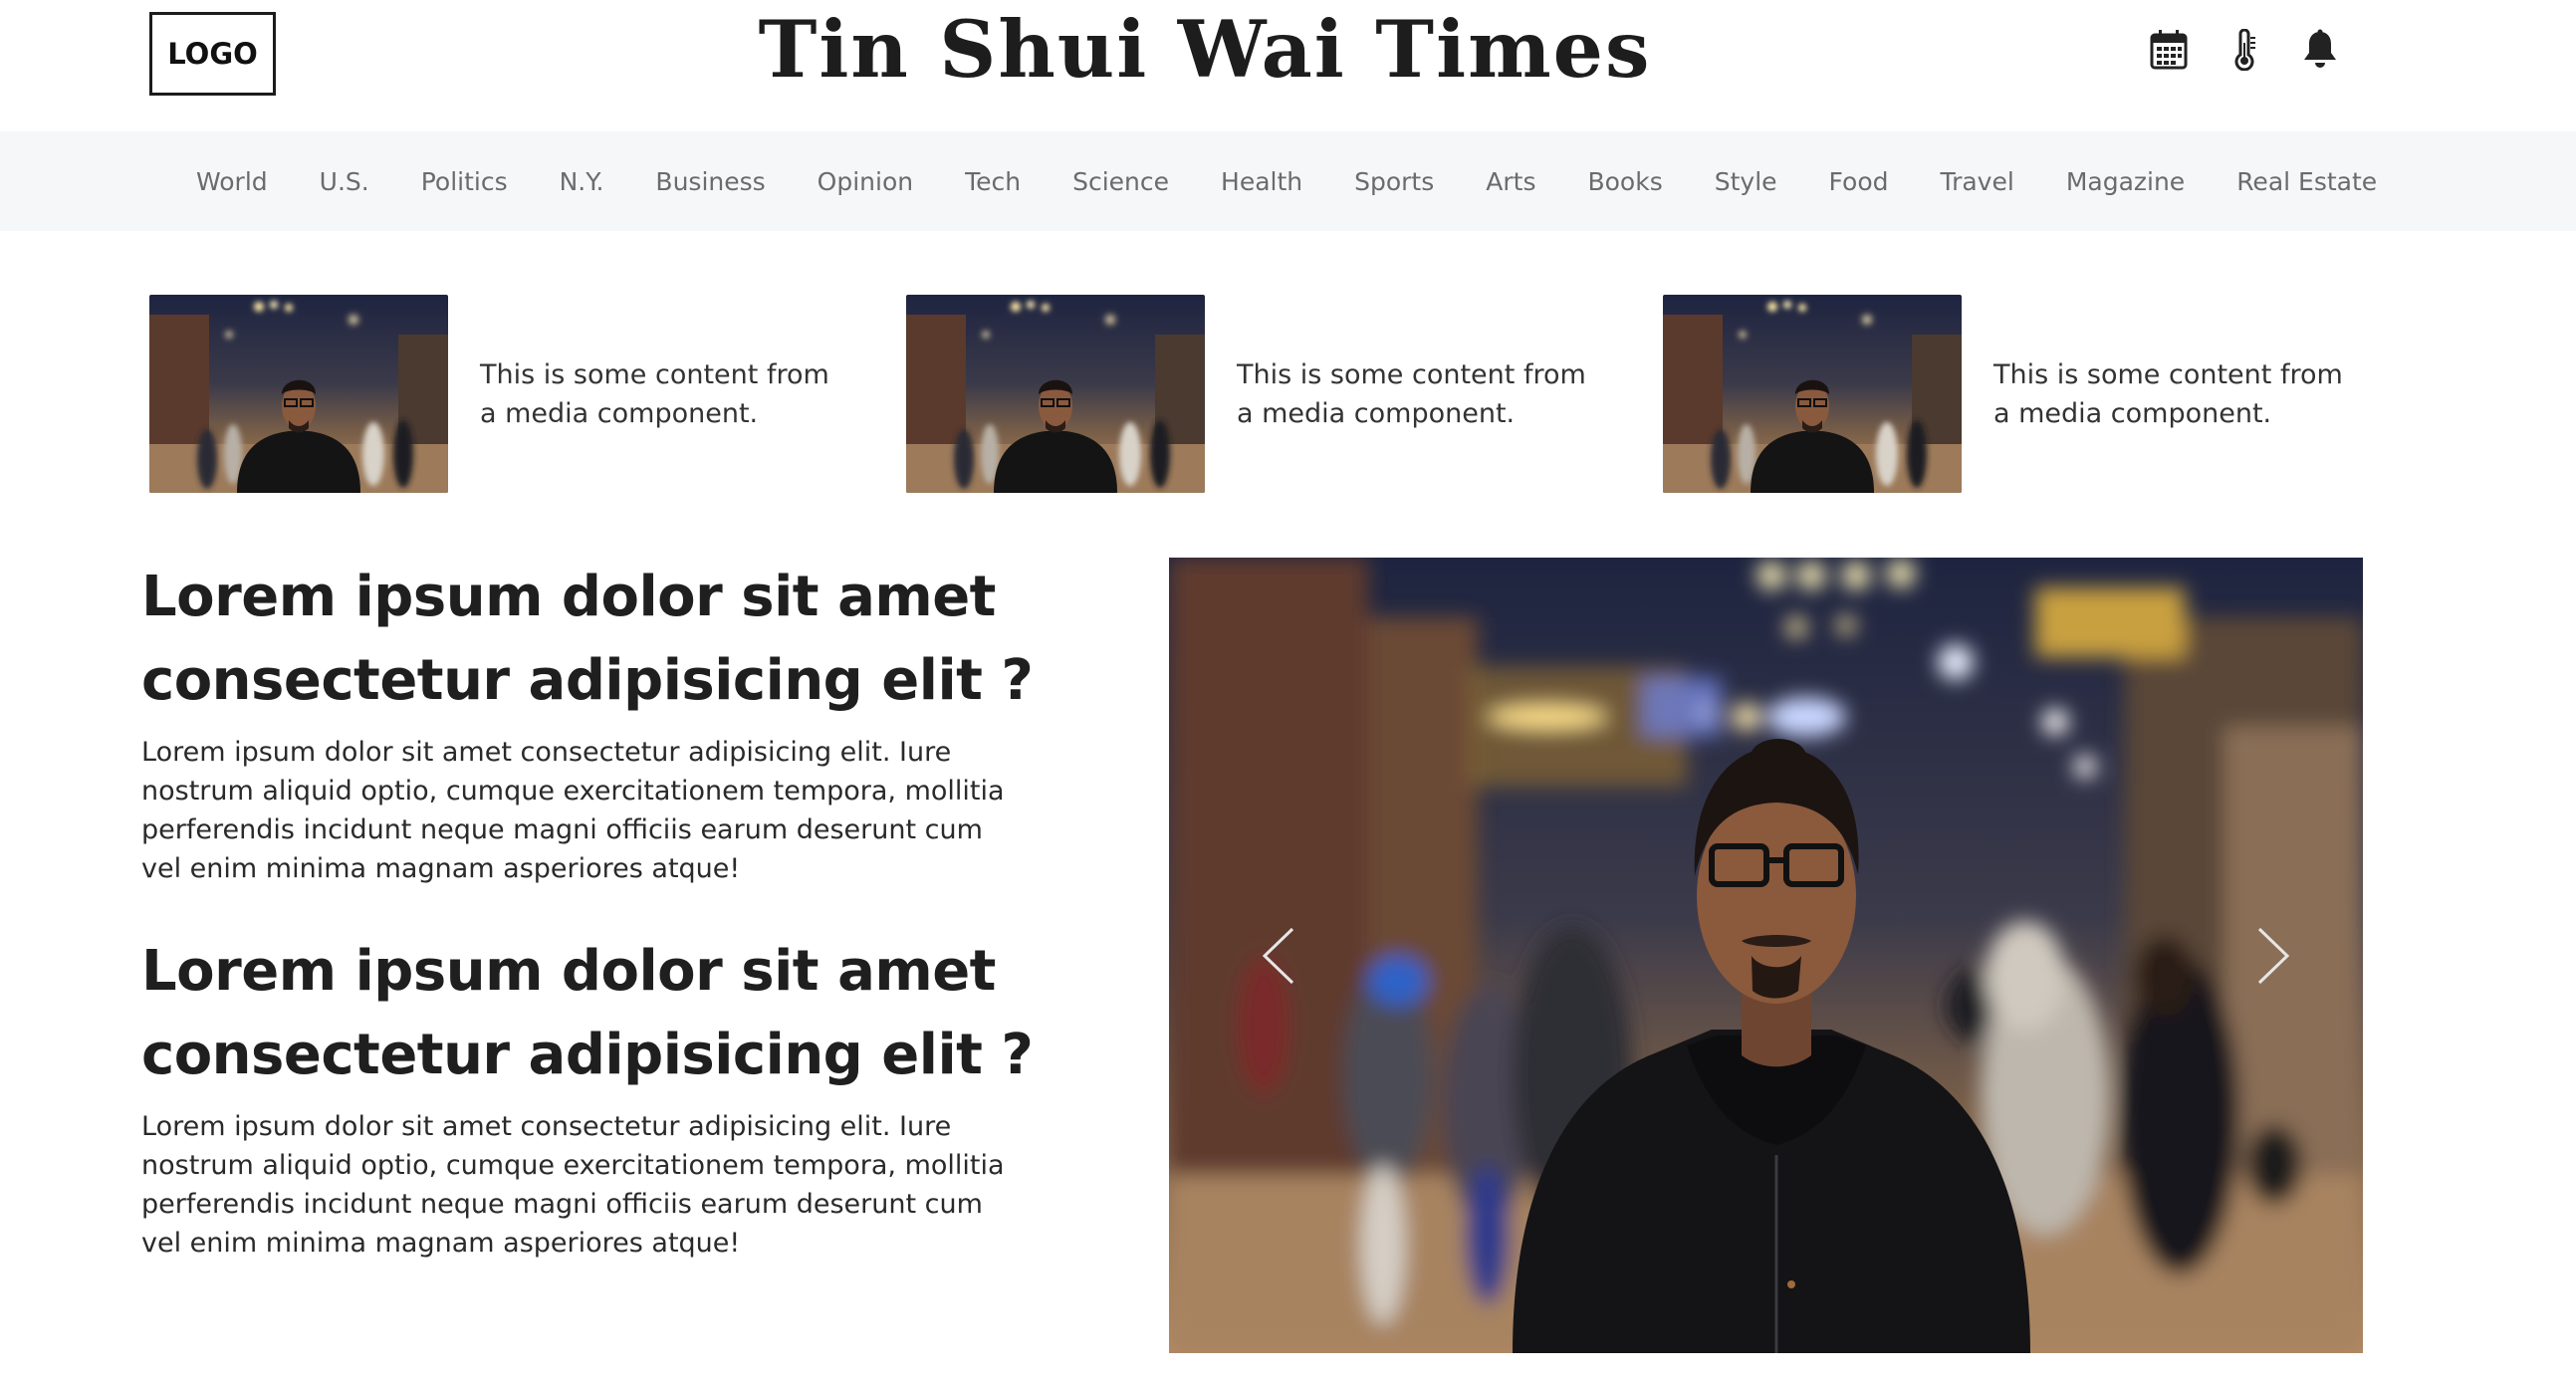 This screenshot has height=1384, width=2576. I want to click on nav-item-books: Books, so click(1624, 181).